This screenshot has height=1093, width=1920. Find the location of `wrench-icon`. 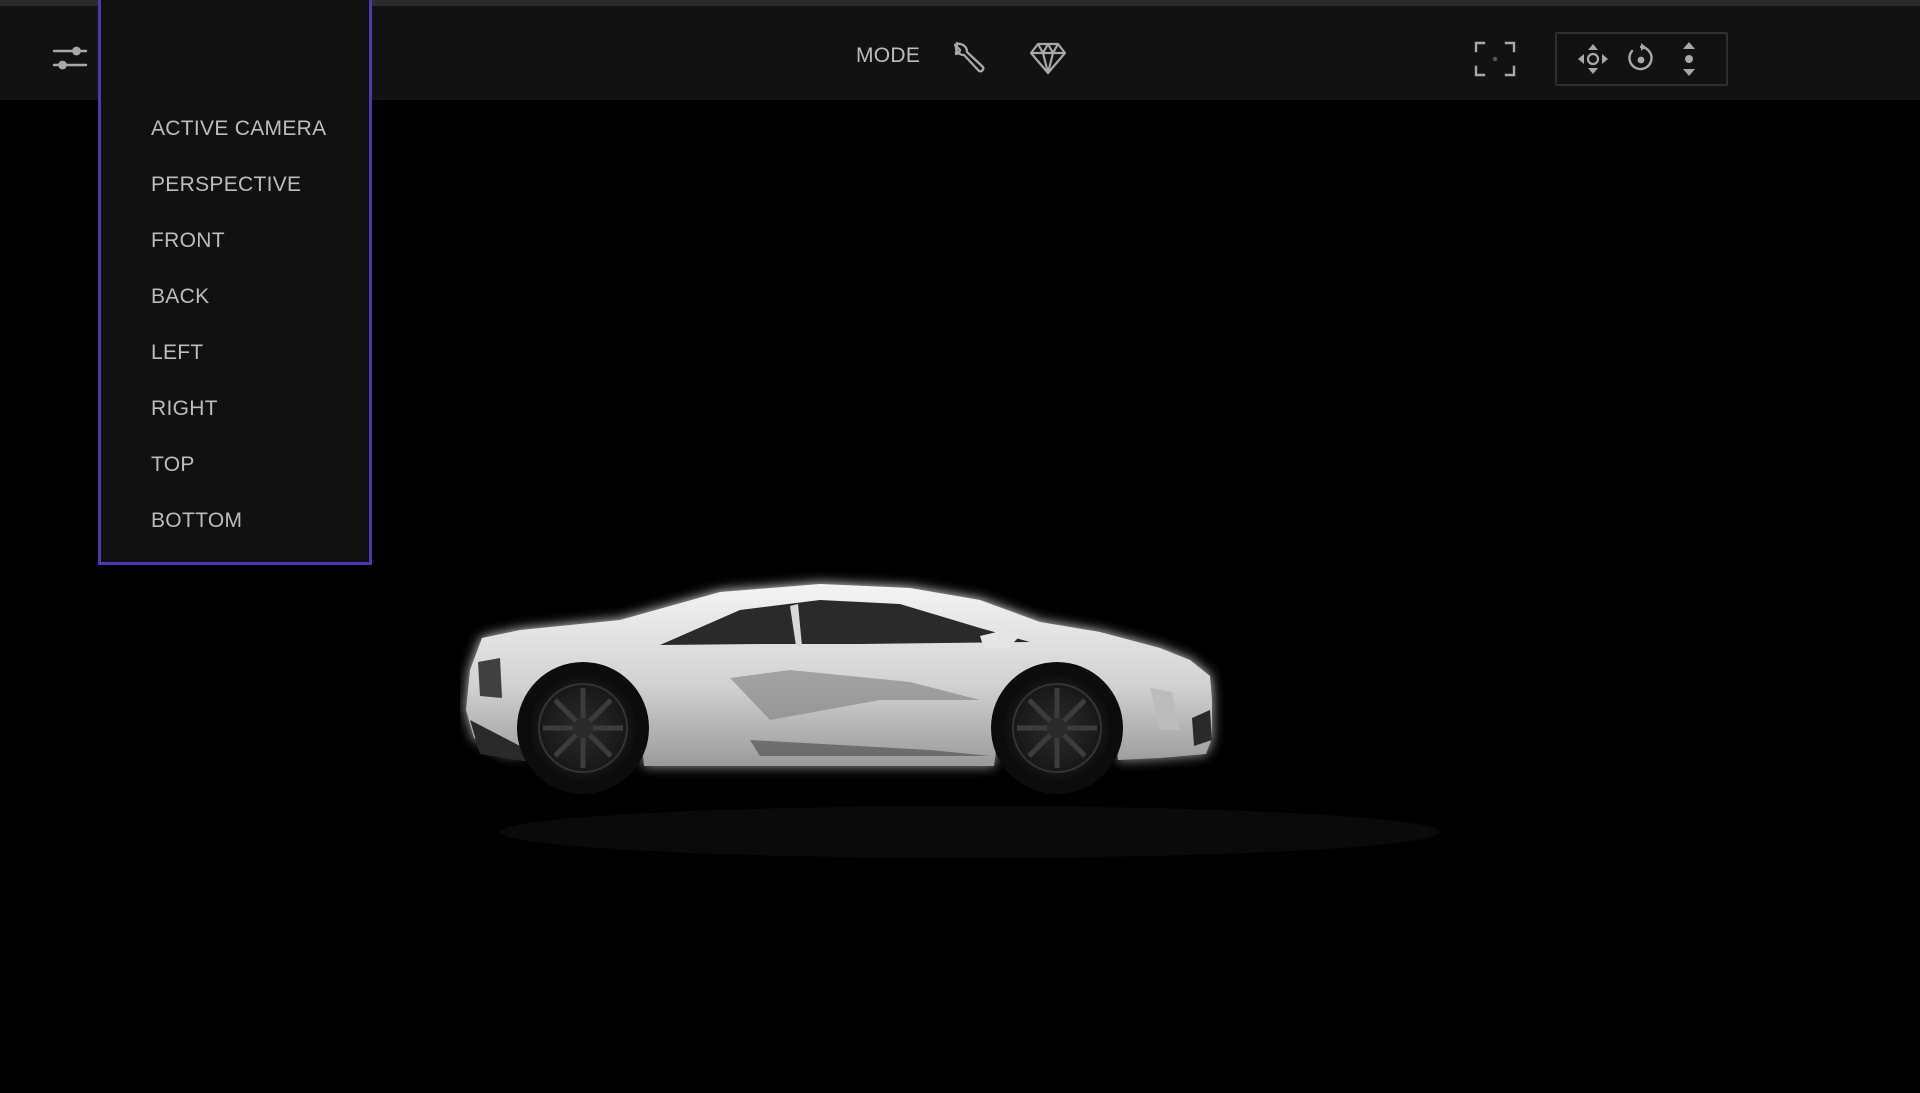

wrench-icon is located at coordinates (968, 58).